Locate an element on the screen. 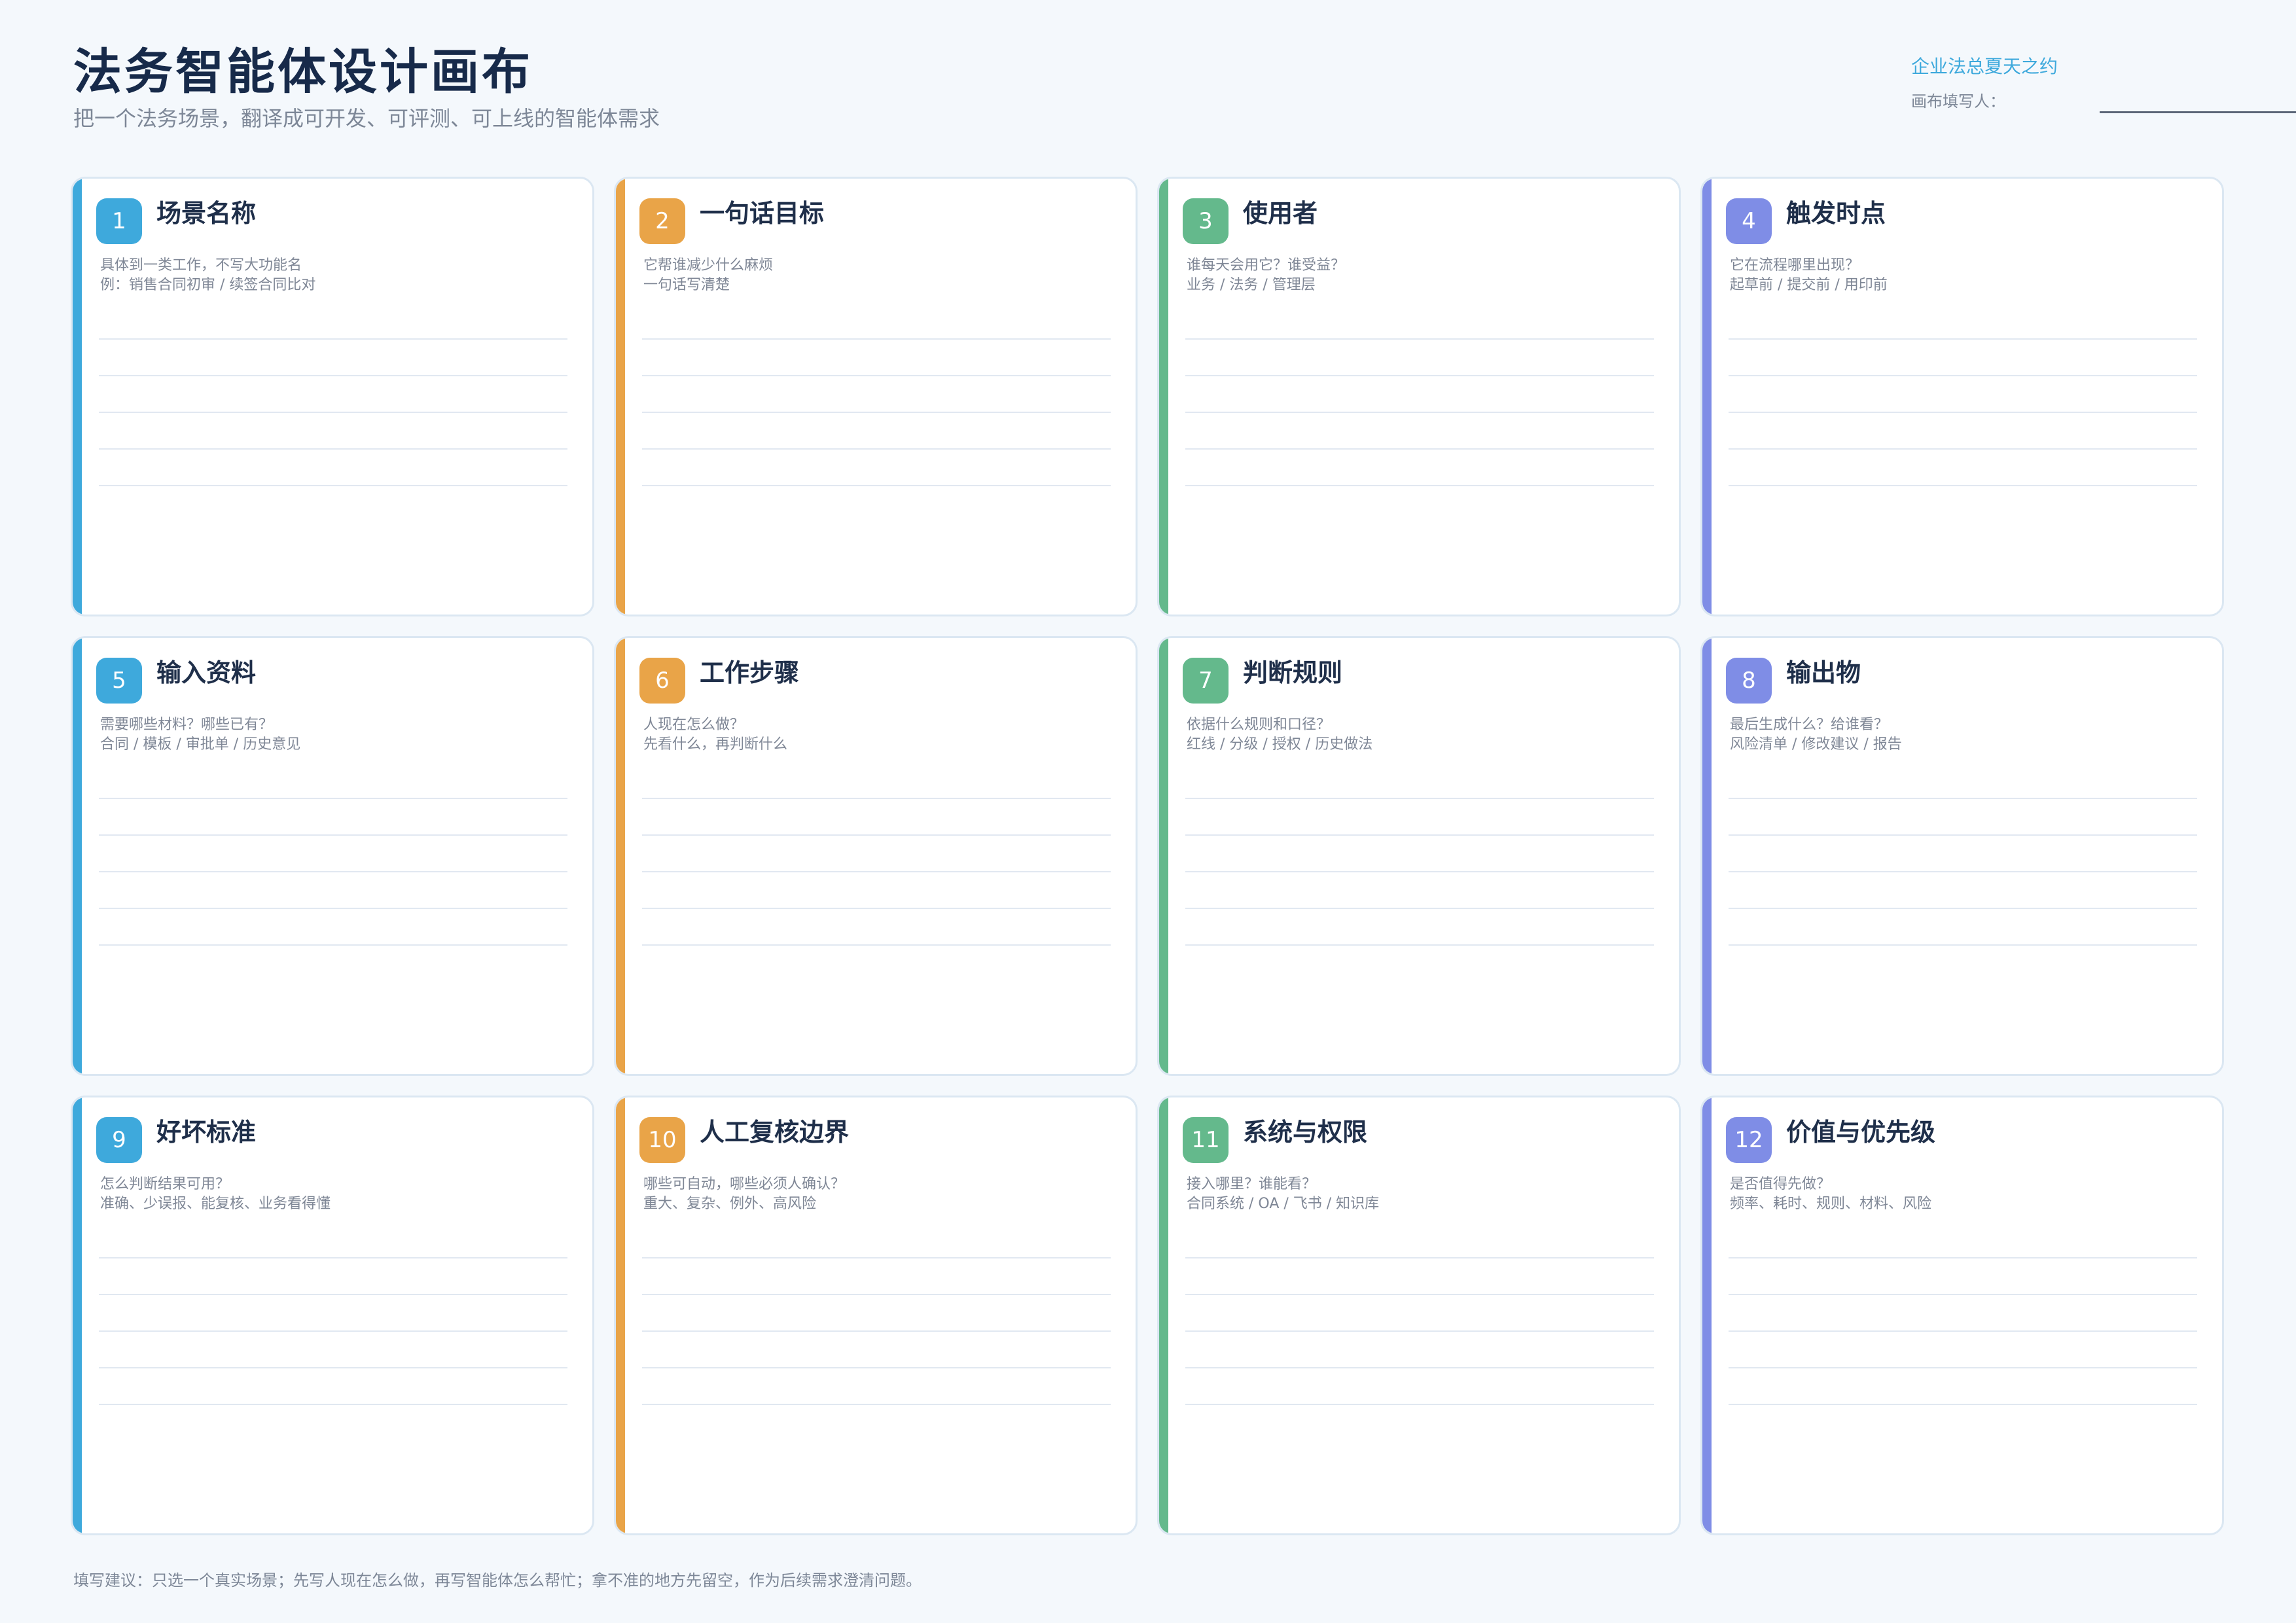 This screenshot has height=1623, width=2296. card-number-badge: 8 is located at coordinates (1749, 681).